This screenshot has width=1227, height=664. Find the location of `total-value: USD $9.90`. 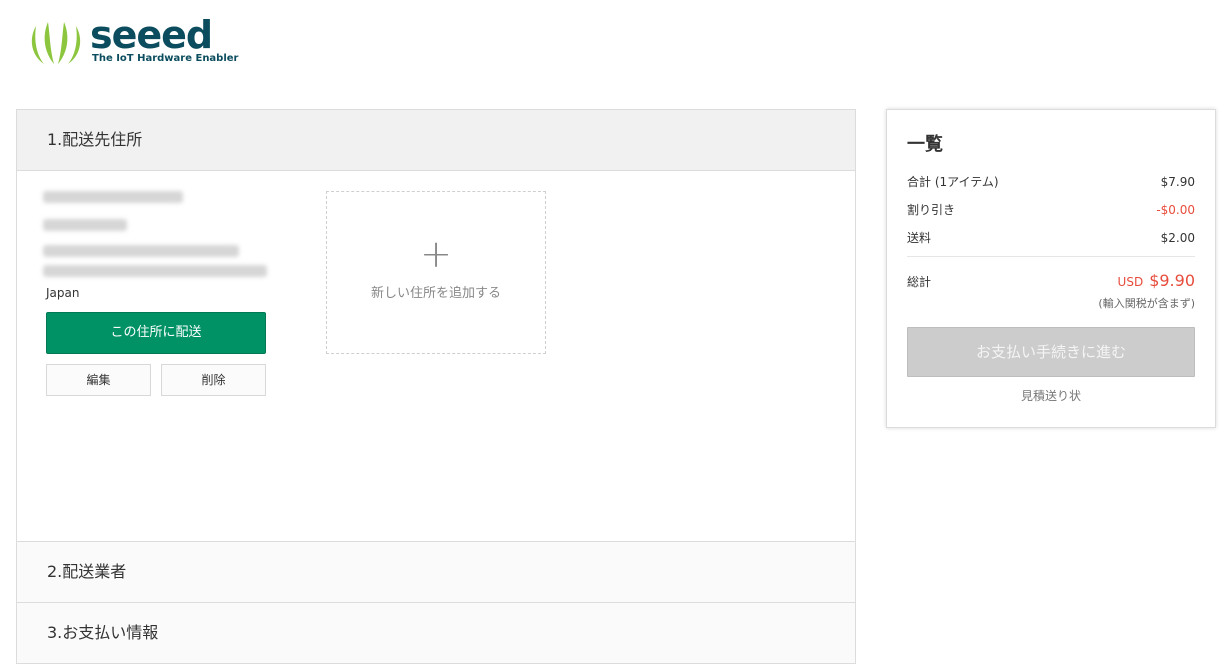

total-value: USD $9.90 is located at coordinates (1156, 280).